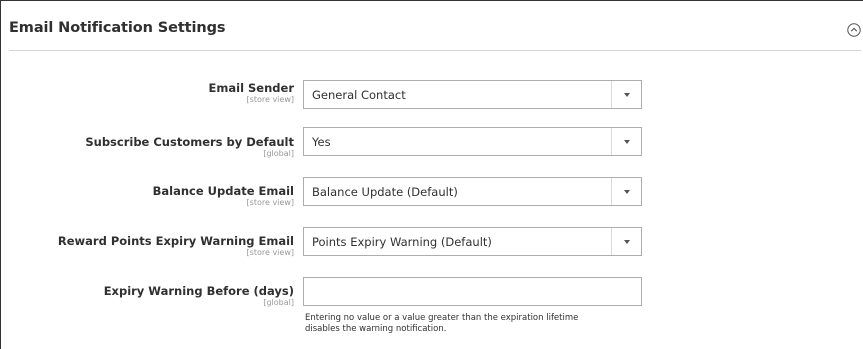  What do you see at coordinates (854, 30) in the screenshot?
I see `chevron-up-circle-icon` at bounding box center [854, 30].